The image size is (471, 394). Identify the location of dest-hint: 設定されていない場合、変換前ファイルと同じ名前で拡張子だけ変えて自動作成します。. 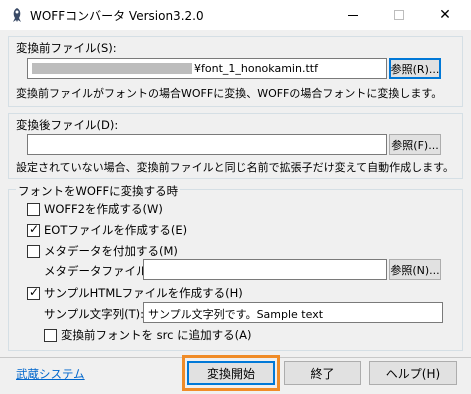
(235, 167).